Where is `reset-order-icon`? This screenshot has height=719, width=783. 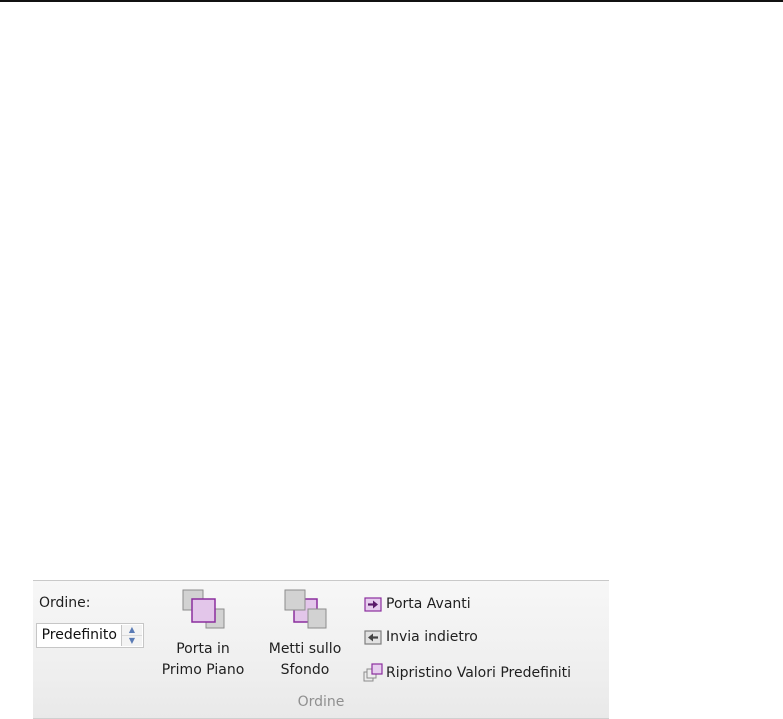 reset-order-icon is located at coordinates (373, 672).